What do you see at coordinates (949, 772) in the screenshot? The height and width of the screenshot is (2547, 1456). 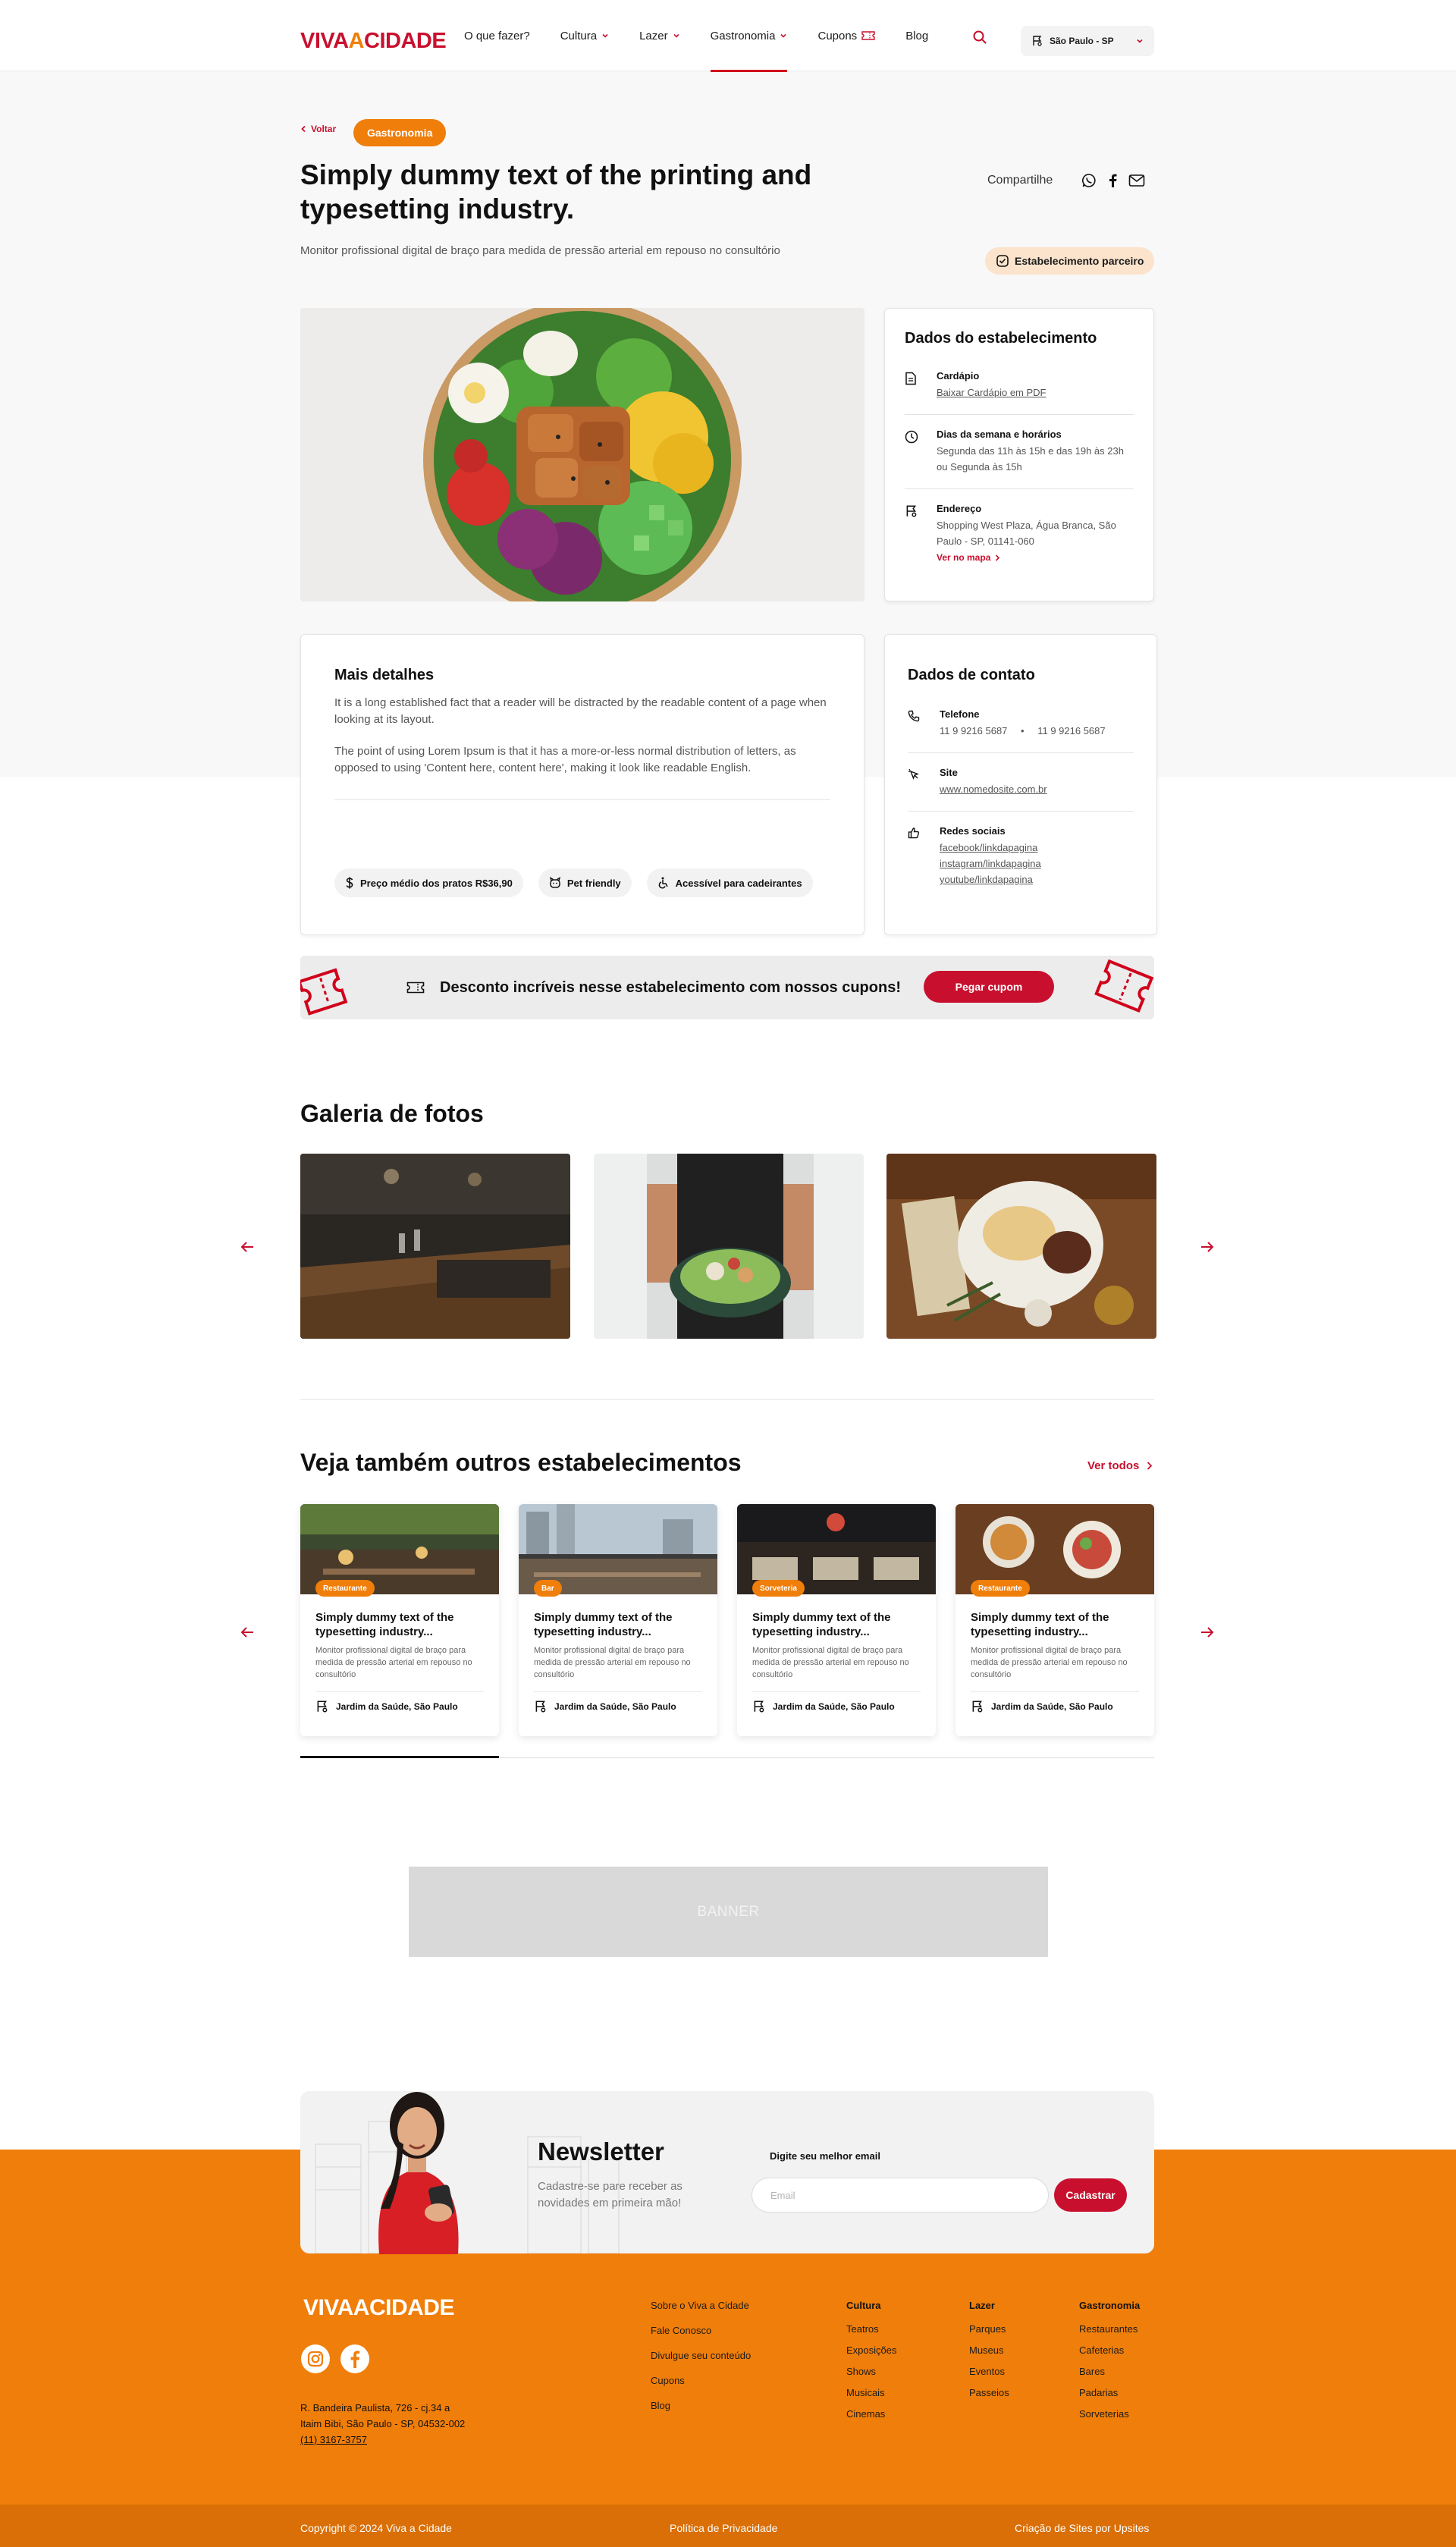 I see `site-label: Site` at bounding box center [949, 772].